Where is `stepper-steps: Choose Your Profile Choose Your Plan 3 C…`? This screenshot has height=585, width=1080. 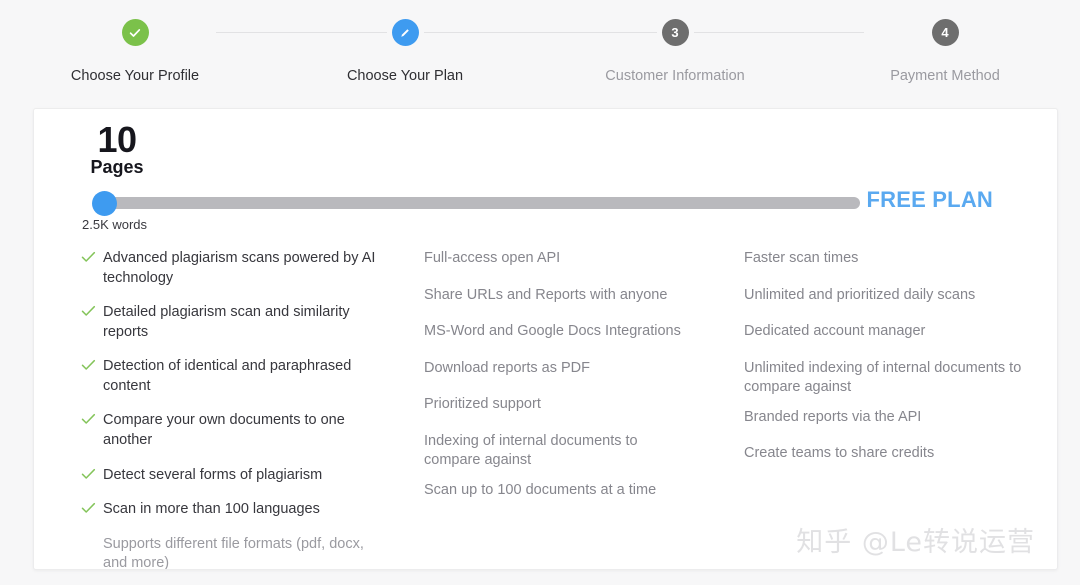
stepper-steps: Choose Your Profile Choose Your Plan 3 C… is located at coordinates (540, 42).